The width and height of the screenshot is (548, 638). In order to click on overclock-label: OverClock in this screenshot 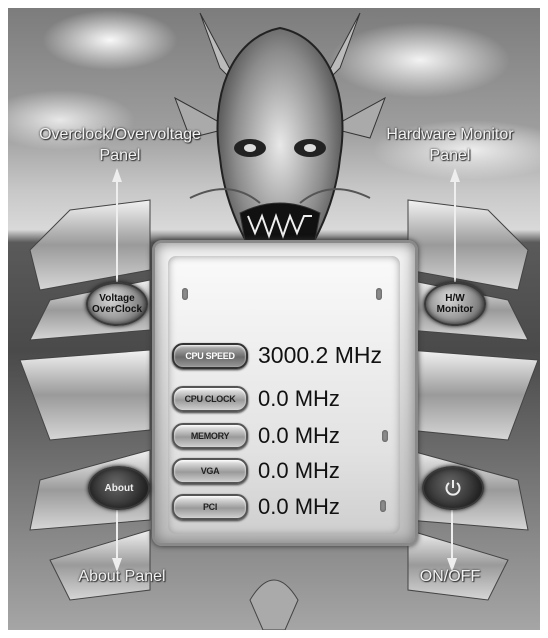, I will do `click(117, 309)`.